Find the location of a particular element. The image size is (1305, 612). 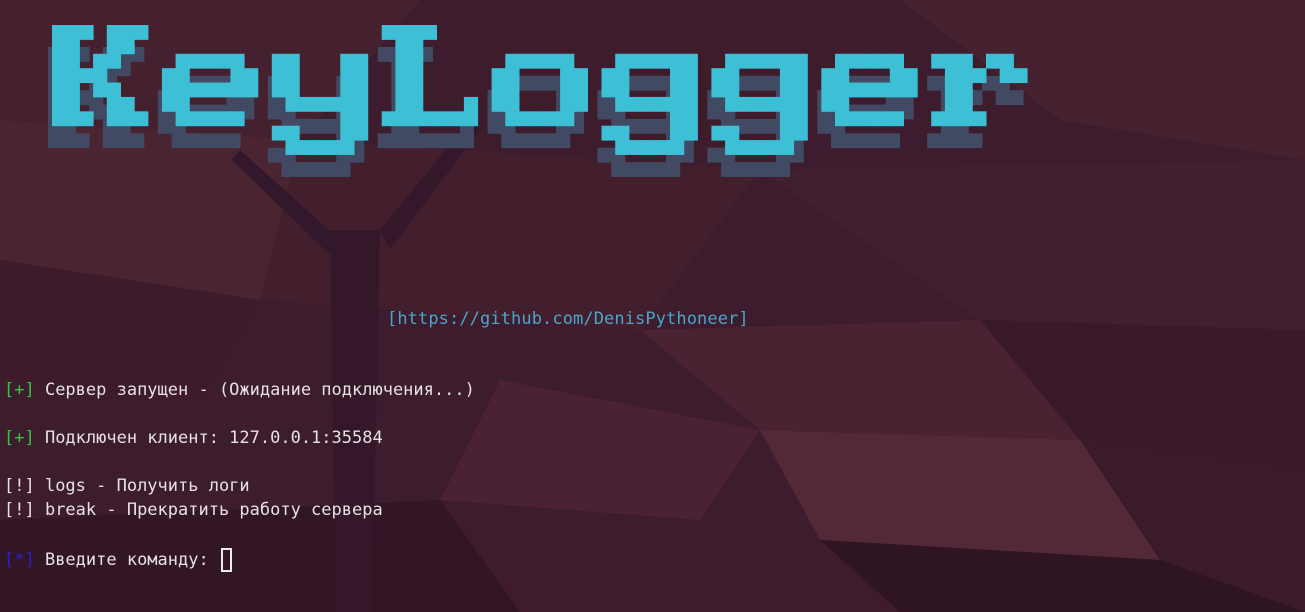

help-line-text: logs - Получить логи is located at coordinates (142, 486).